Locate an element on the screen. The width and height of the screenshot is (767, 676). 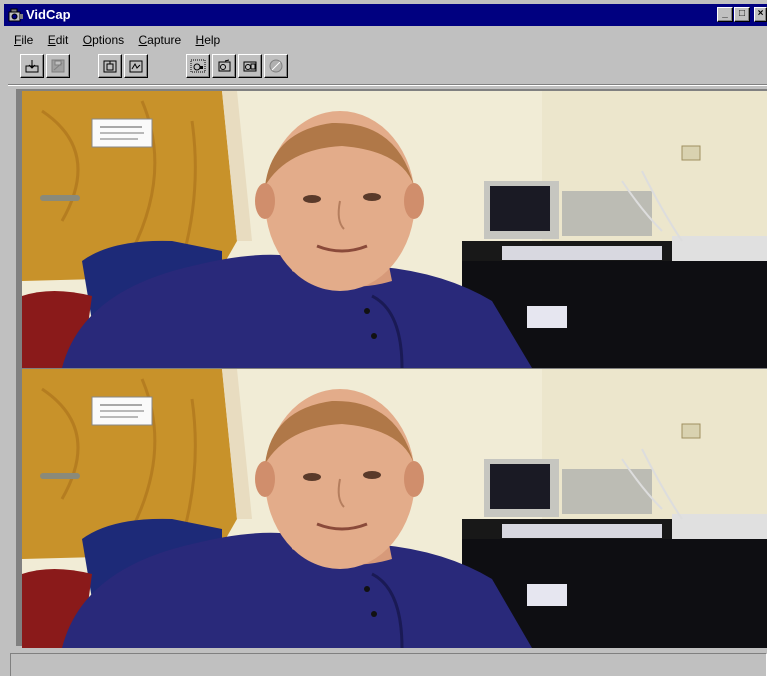
menu-help: Help is located at coordinates (208, 40).